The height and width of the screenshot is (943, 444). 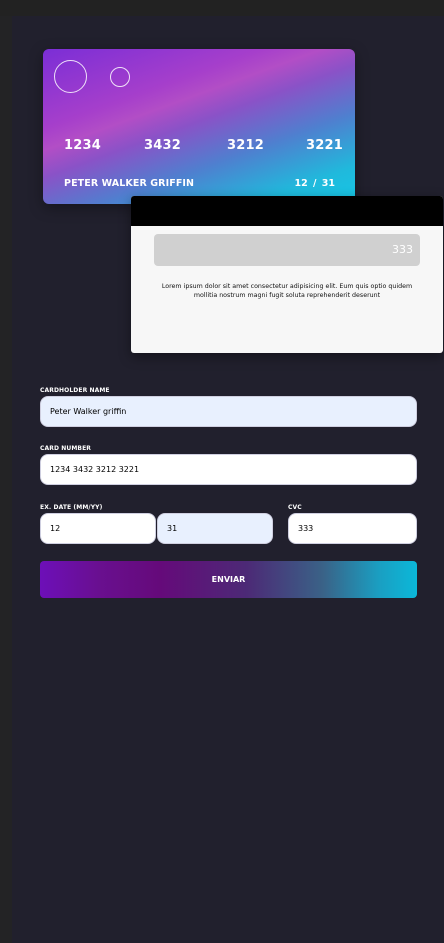 What do you see at coordinates (295, 507) in the screenshot?
I see `cvc-label: CVC` at bounding box center [295, 507].